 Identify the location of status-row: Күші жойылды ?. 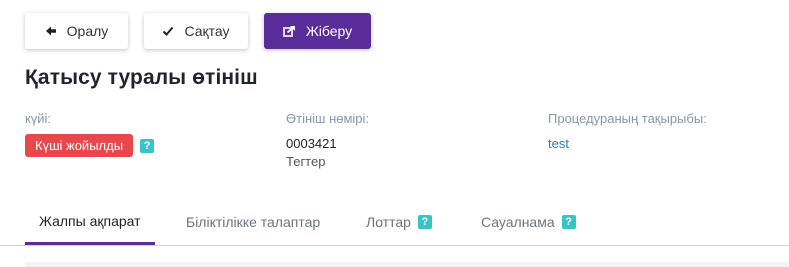
(90, 145).